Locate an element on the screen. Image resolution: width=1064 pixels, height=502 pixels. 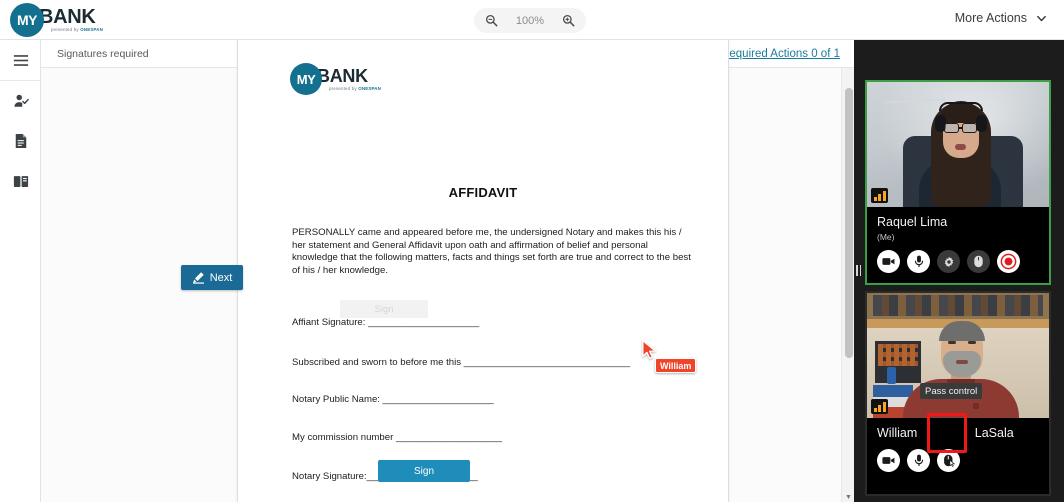
document-logo-tagline-prefix: presented by is located at coordinates (343, 88).